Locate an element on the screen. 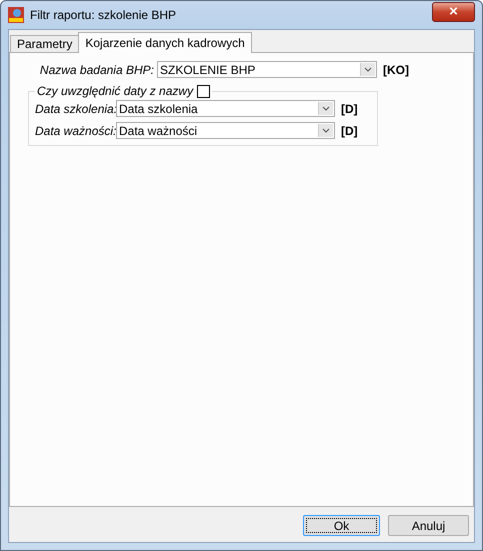 This screenshot has width=483, height=551. window-title: Filtr raportu: szkolenie BHP is located at coordinates (104, 15).